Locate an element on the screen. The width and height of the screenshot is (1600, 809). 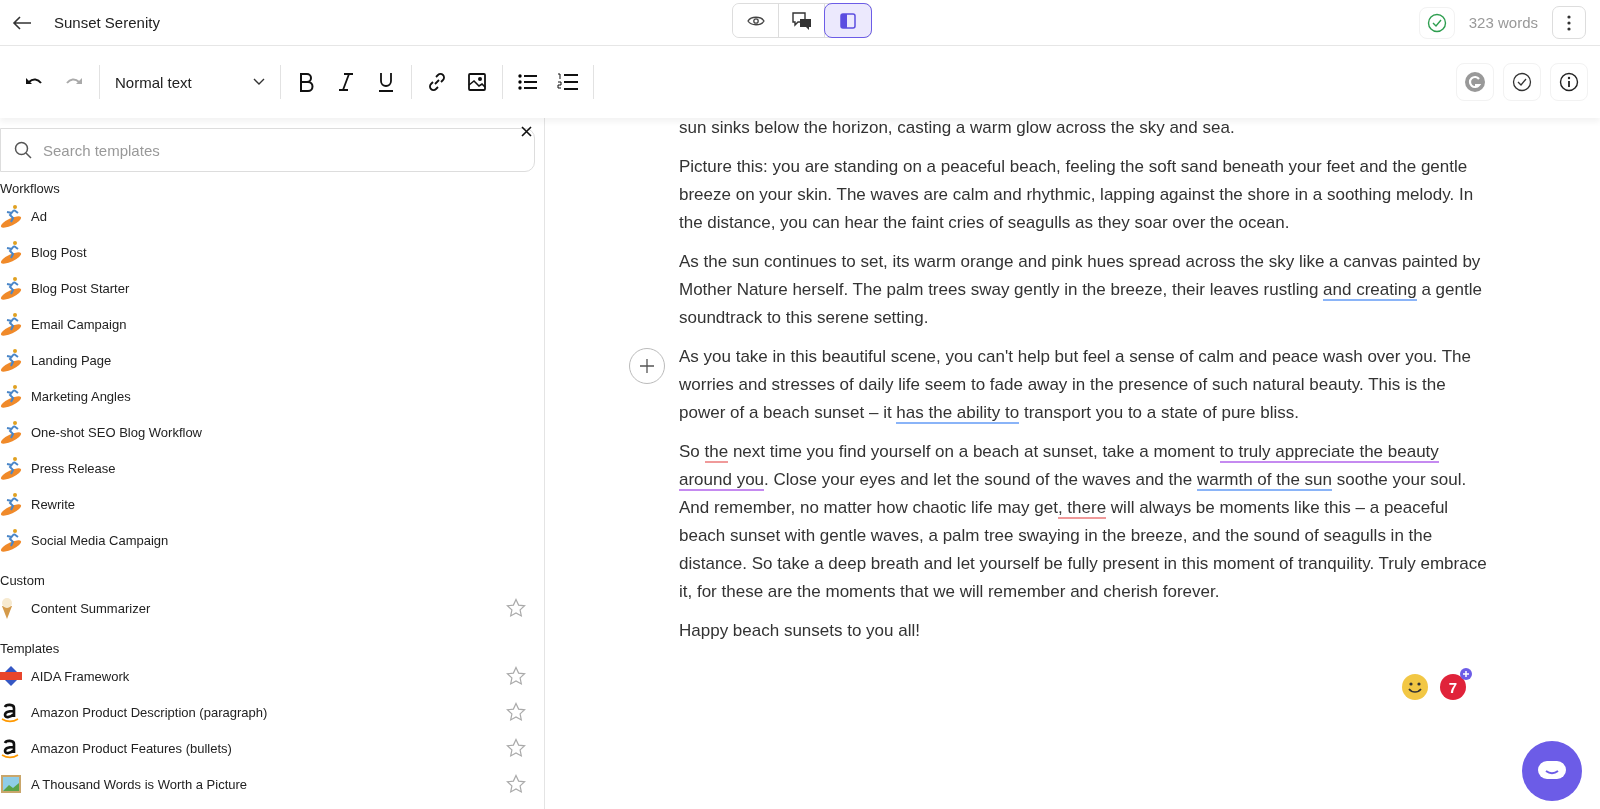
bold-icon is located at coordinates (306, 82).